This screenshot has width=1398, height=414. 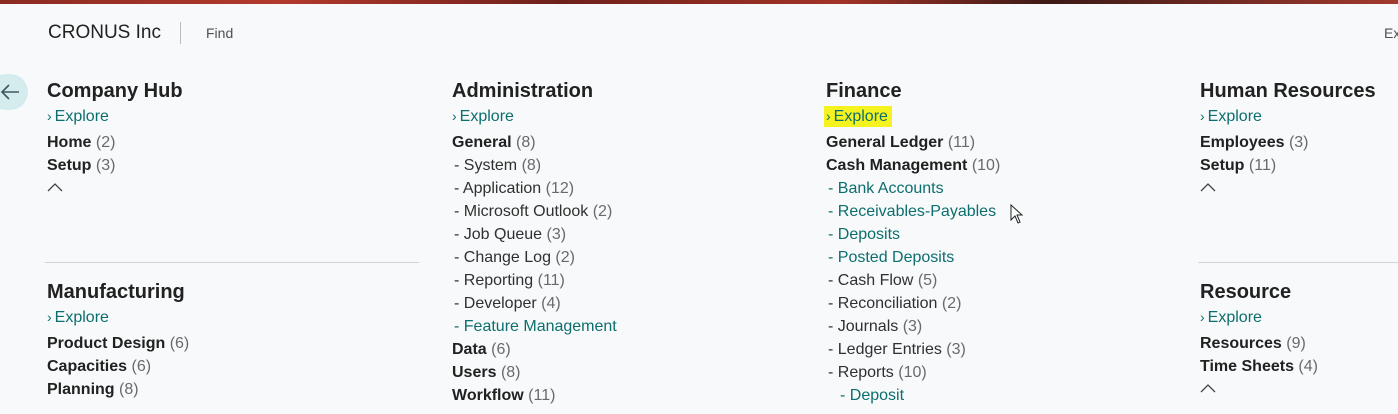 I want to click on nav-subitem-job-queue: - Job Queue (3), so click(x=632, y=234).